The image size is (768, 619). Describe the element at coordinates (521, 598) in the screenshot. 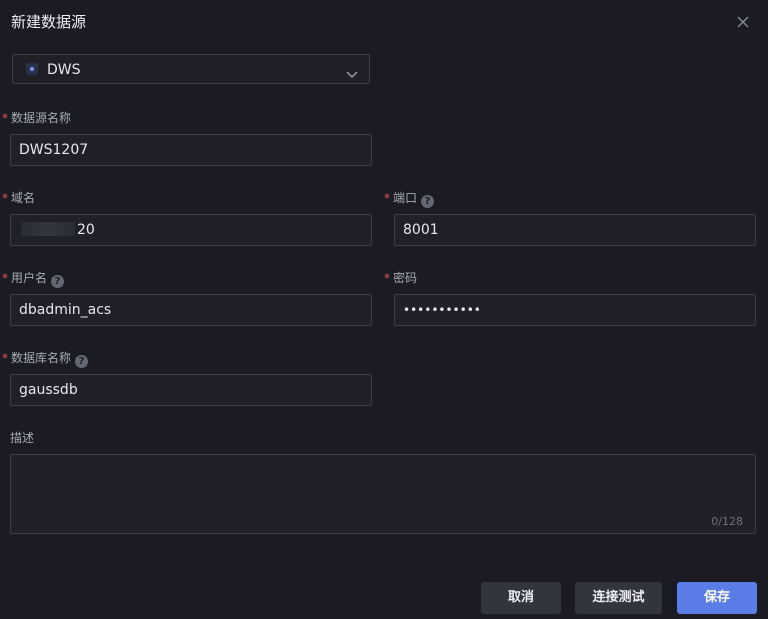

I see `cancel-button: 取消` at that location.